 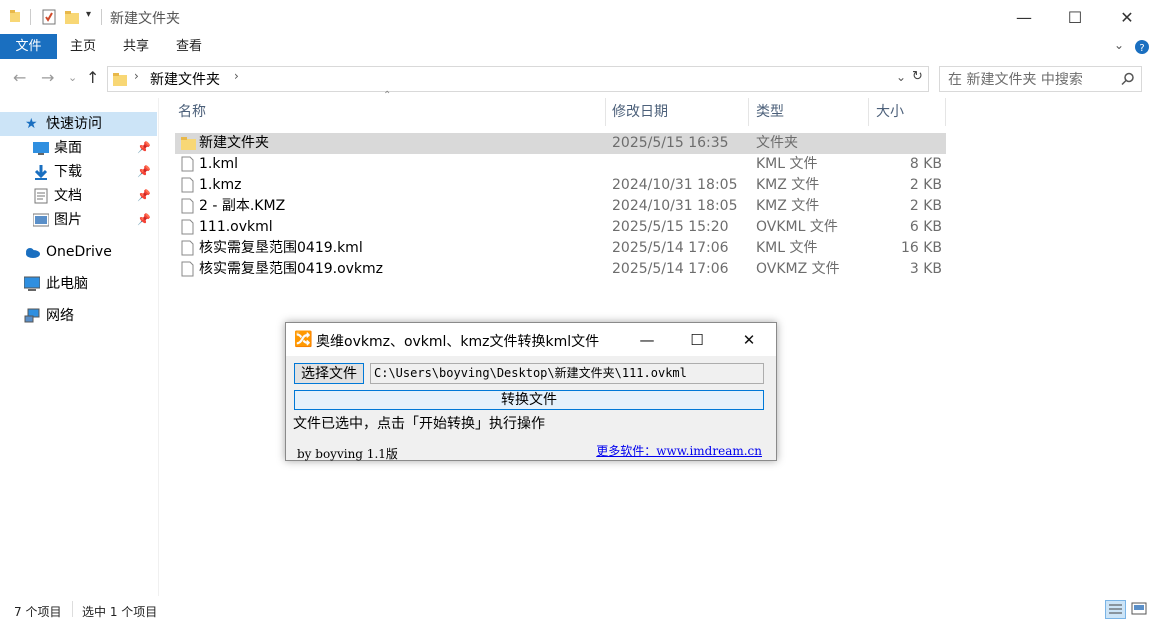 What do you see at coordinates (72, 77) in the screenshot?
I see `recent-dropdown-icon: ⌄` at bounding box center [72, 77].